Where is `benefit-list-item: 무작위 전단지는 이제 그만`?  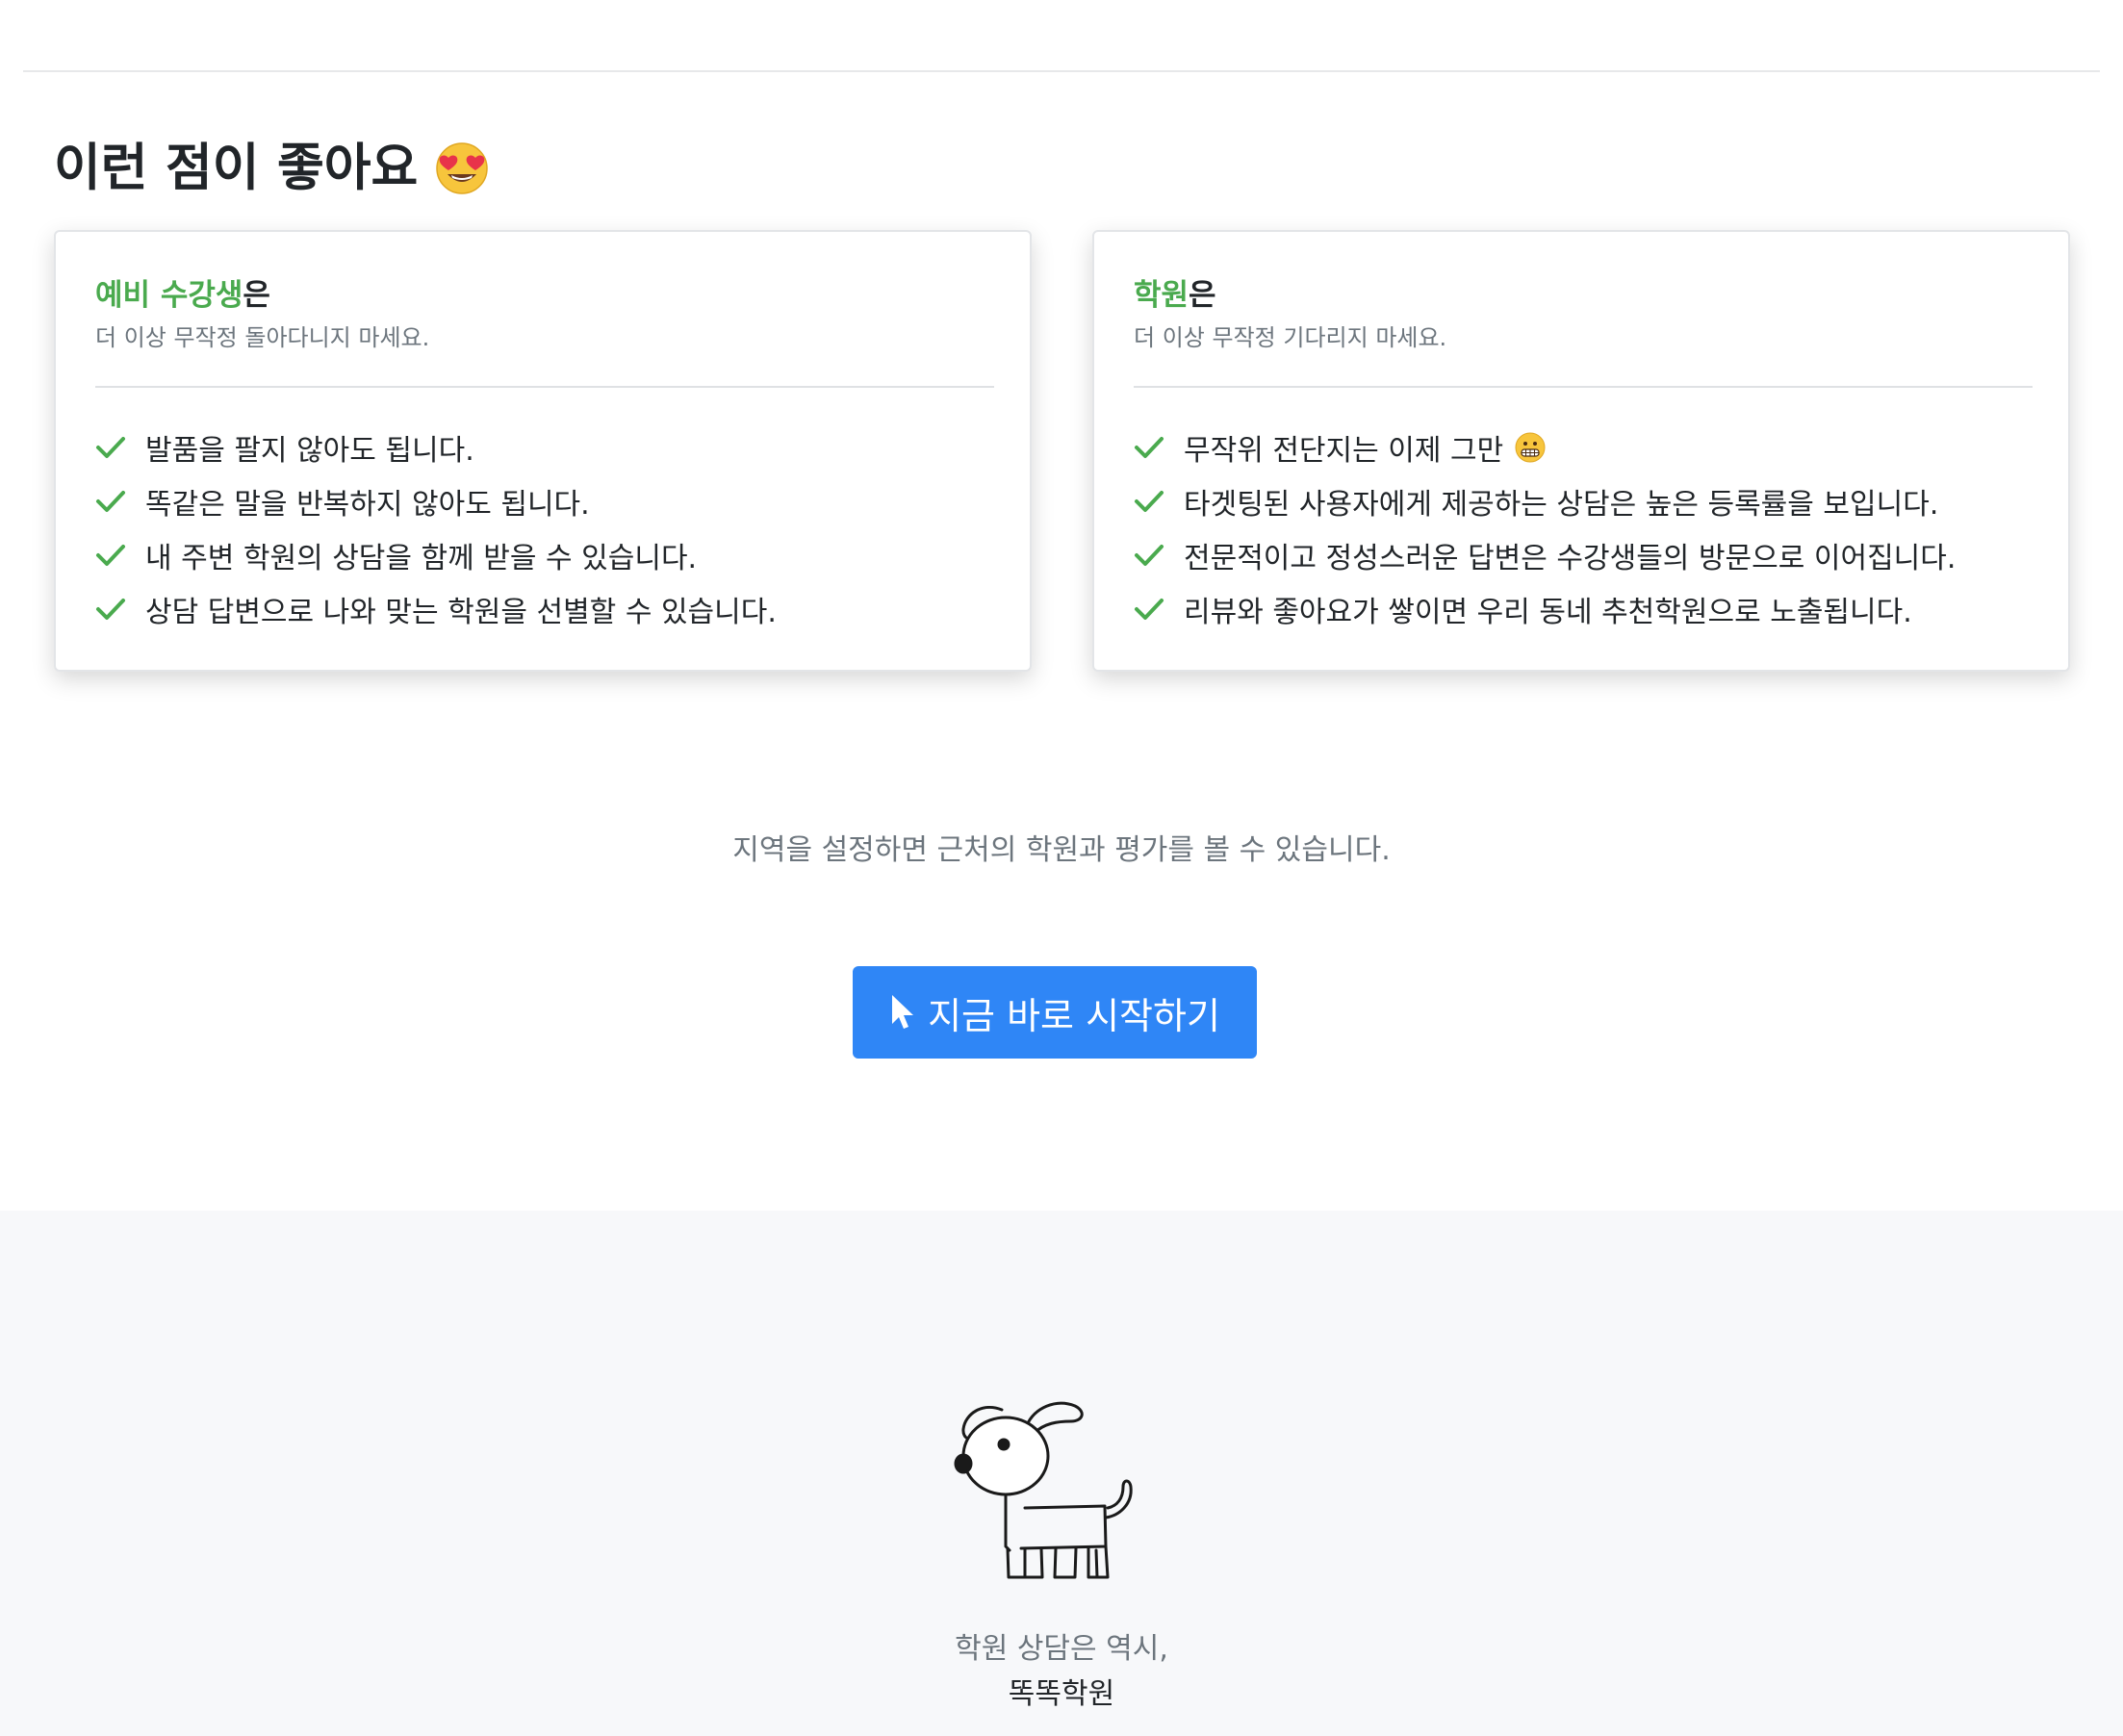
benefit-list-item: 무작위 전단지는 이제 그만 is located at coordinates (1545, 447).